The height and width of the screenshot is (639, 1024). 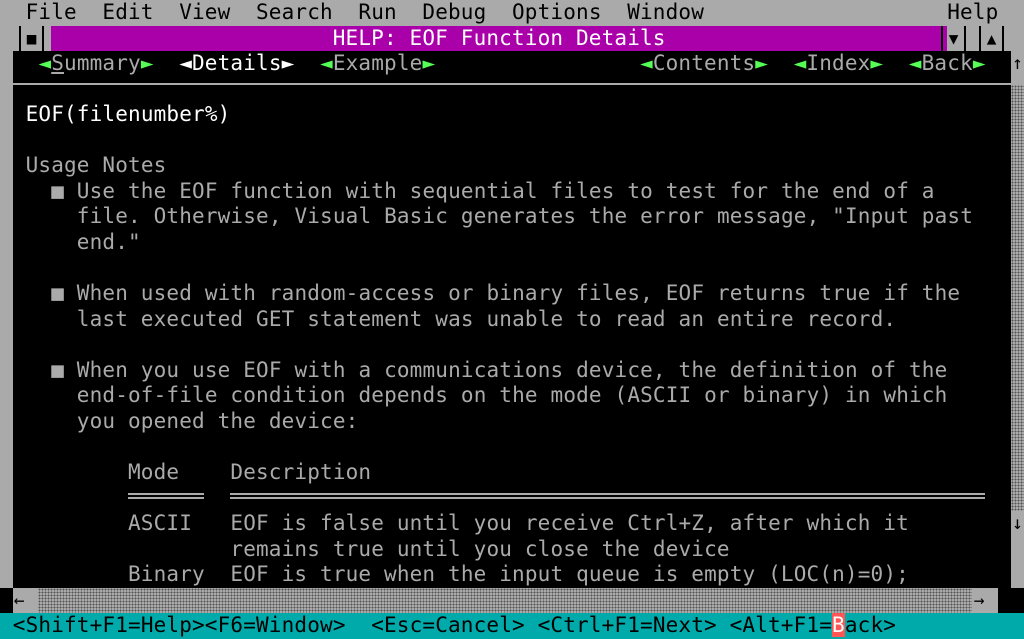 I want to click on close-box-icon: ■, so click(x=31, y=38).